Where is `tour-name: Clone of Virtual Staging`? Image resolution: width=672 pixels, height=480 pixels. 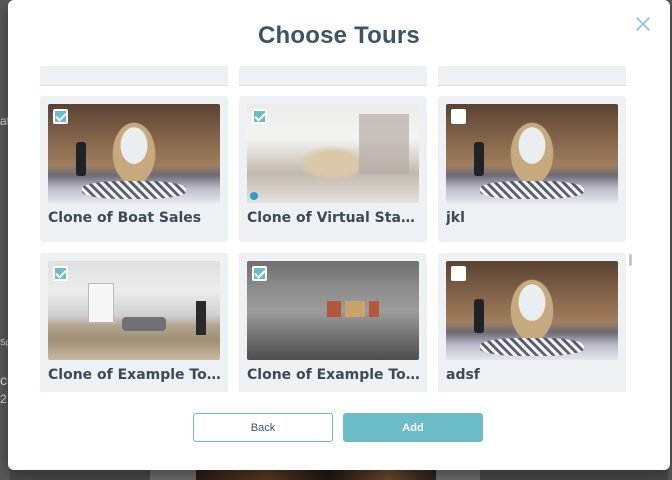
tour-name: Clone of Virtual Staging is located at coordinates (335, 218).